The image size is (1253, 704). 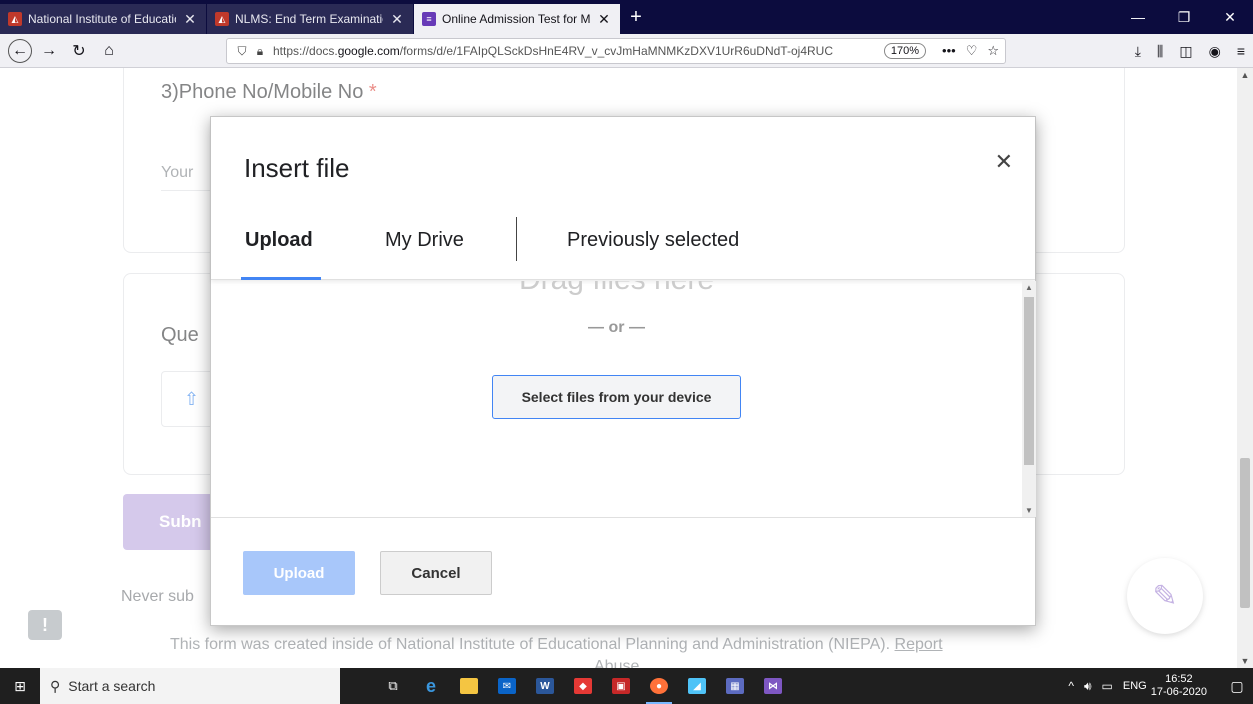 I want to click on reload-icon: ↻, so click(x=79, y=51).